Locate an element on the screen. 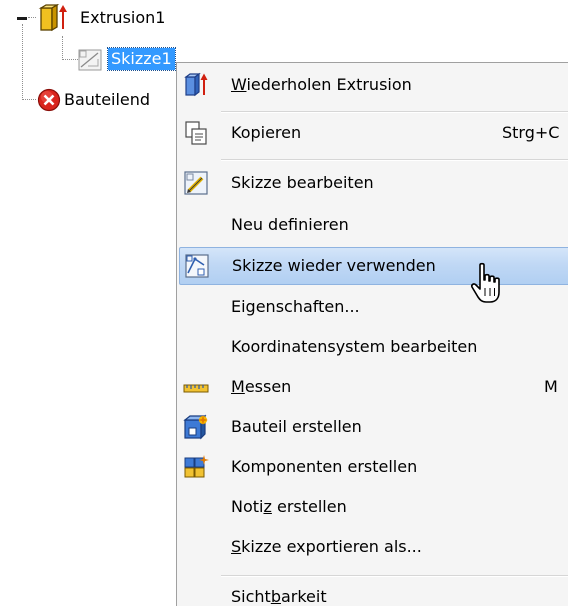 This screenshot has width=568, height=606. menu-item-create-part: Bauteil erstellen is located at coordinates (373, 427).